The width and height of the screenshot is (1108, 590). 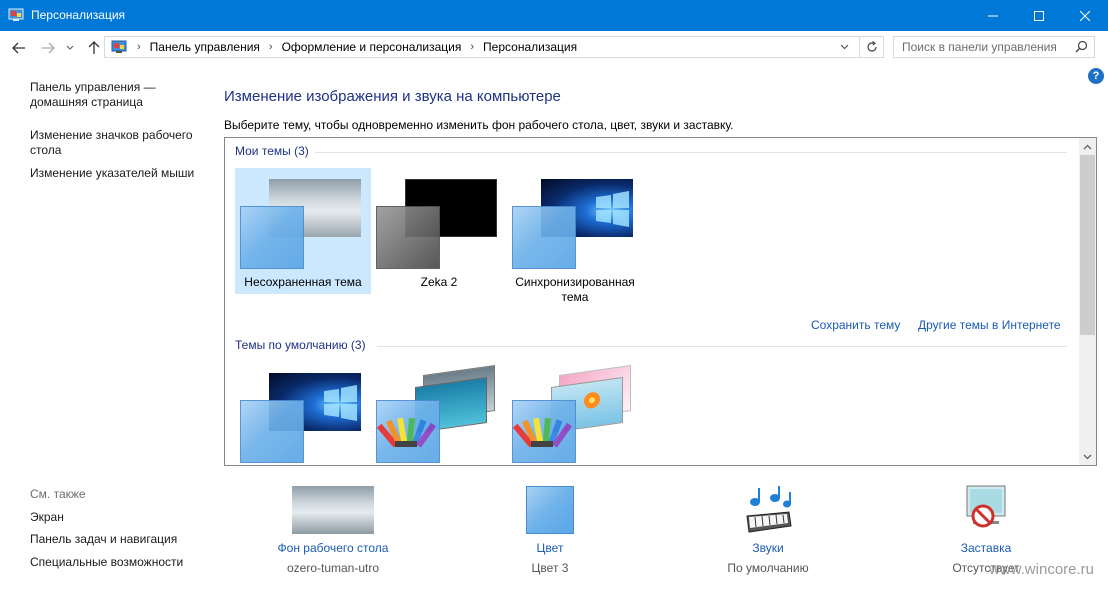 I want to click on up-button, so click(x=94, y=48).